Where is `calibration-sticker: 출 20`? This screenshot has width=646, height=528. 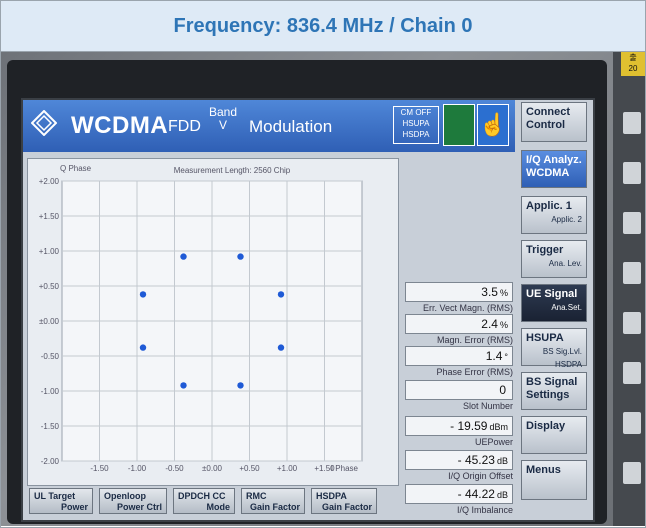
calibration-sticker: 출 20 is located at coordinates (633, 64).